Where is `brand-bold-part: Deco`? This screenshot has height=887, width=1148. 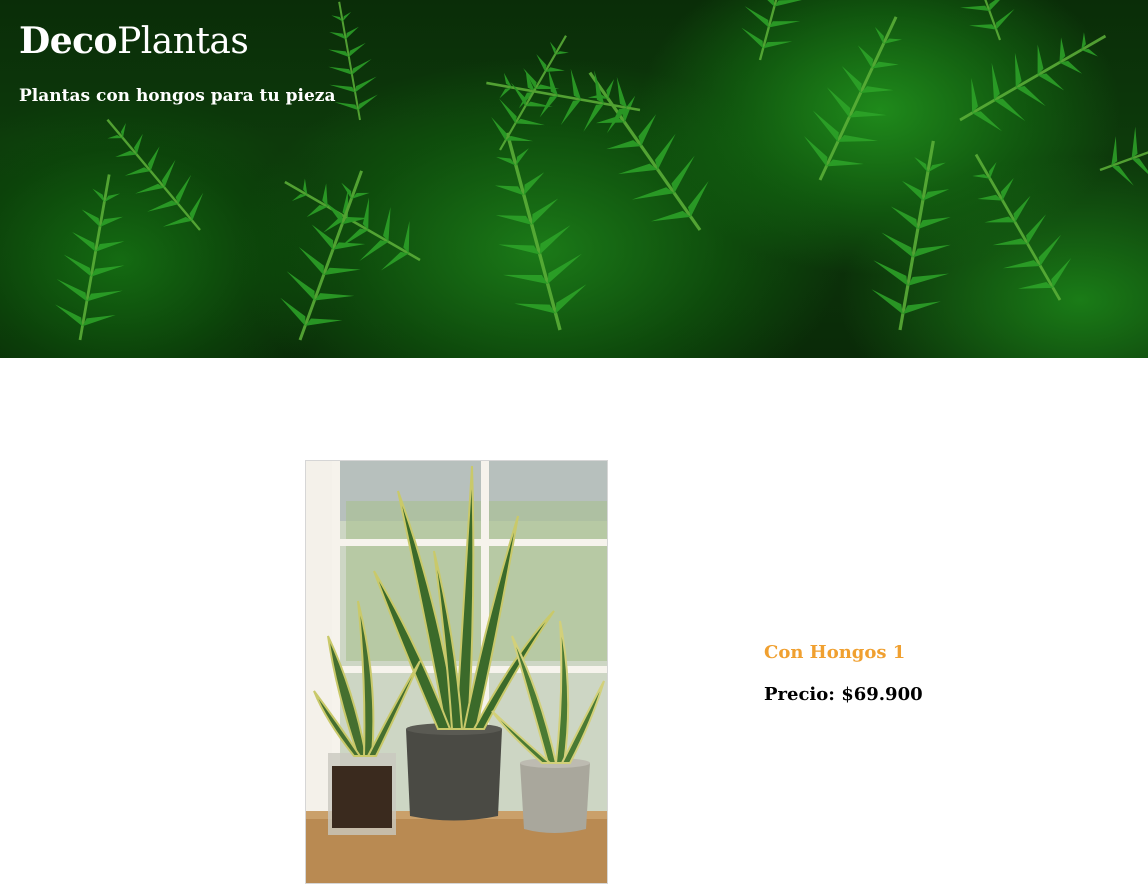 brand-bold-part: Deco is located at coordinates (68, 41).